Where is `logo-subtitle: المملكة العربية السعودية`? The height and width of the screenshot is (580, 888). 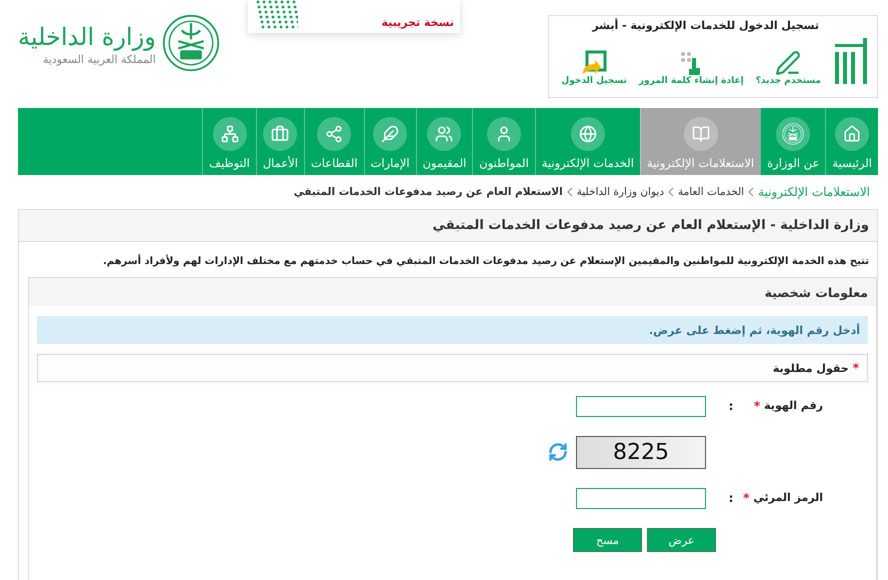
logo-subtitle: المملكة العربية السعودية is located at coordinates (99, 59).